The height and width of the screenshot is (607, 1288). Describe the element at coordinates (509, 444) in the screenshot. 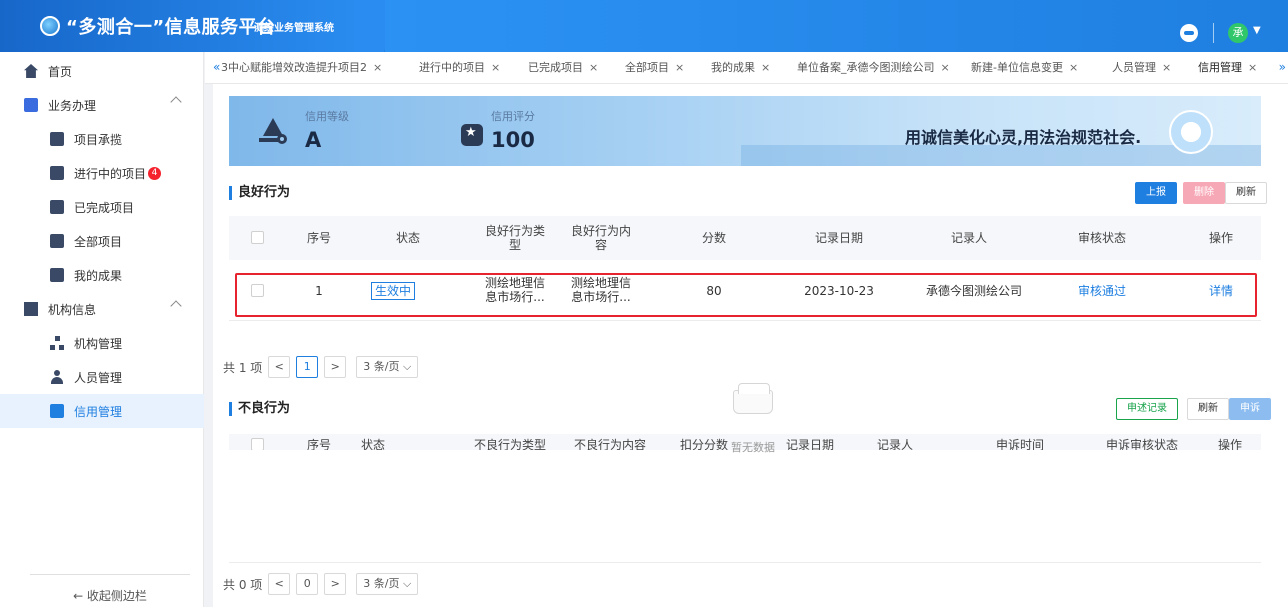

I see `column-header: 不良行为类型` at that location.